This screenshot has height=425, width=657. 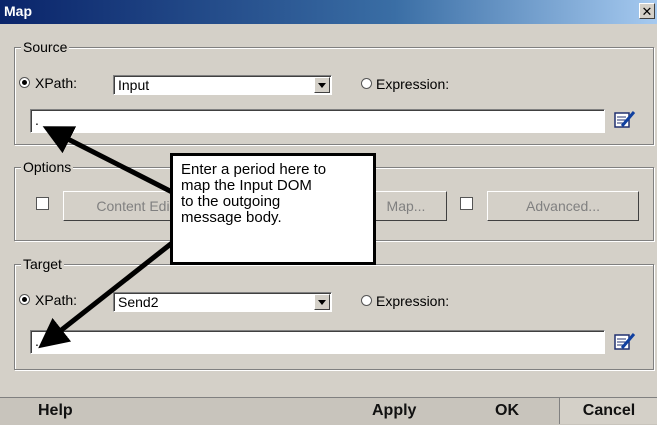 What do you see at coordinates (138, 302) in the screenshot?
I see `target-xpath-value: Send2` at bounding box center [138, 302].